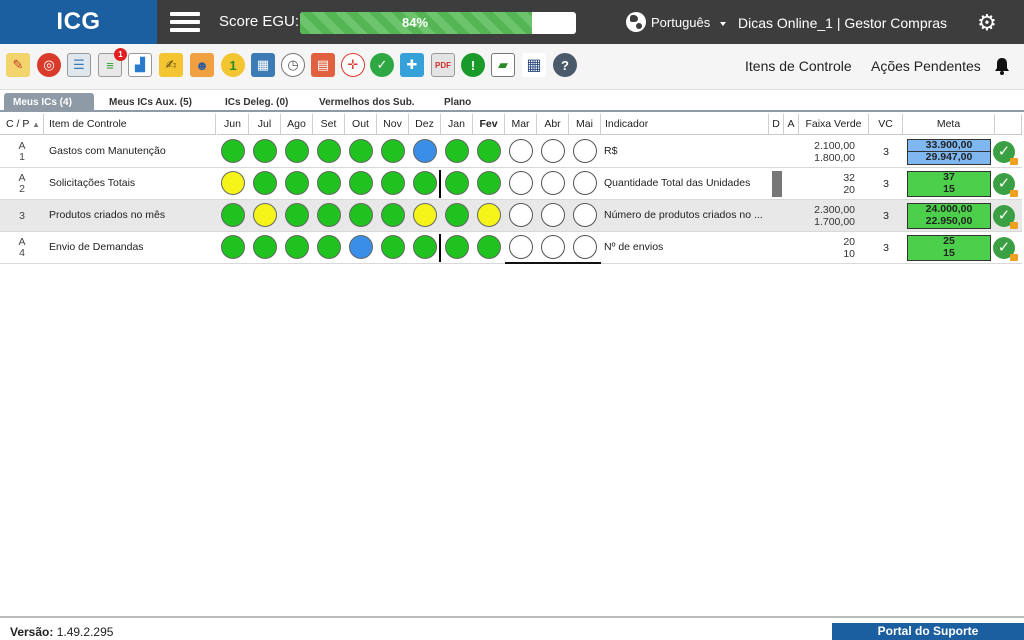 The height and width of the screenshot is (640, 1024). I want to click on col-header-month: Ago, so click(297, 124).